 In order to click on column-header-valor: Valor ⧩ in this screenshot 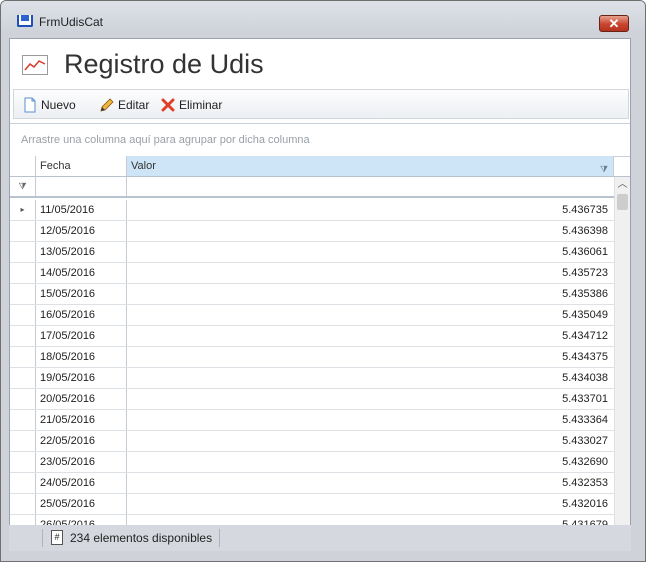, I will do `click(370, 166)`.